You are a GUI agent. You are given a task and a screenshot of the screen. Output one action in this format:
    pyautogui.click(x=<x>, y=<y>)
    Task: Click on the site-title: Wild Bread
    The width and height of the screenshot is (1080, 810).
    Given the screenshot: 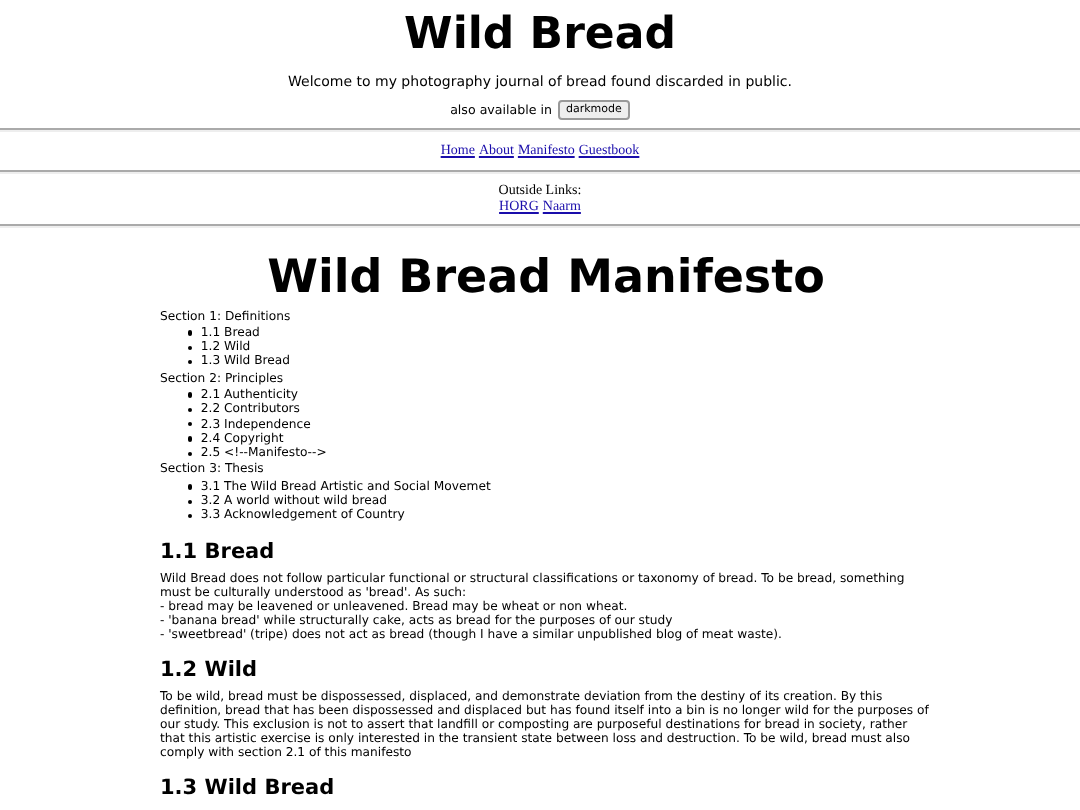 What is the action you would take?
    pyautogui.click(x=540, y=35)
    